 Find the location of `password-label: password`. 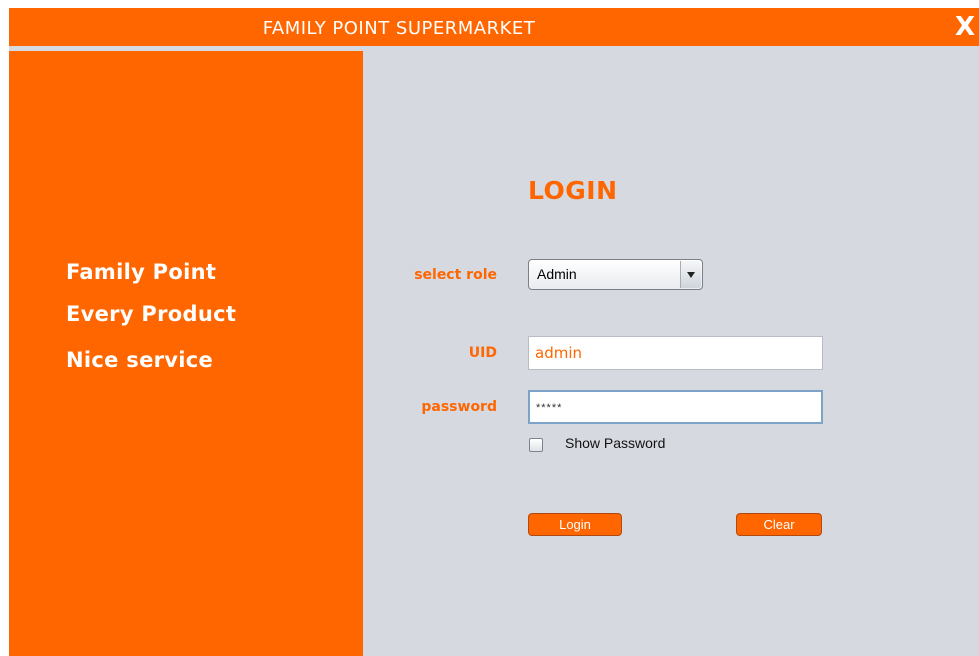

password-label: password is located at coordinates (459, 407).